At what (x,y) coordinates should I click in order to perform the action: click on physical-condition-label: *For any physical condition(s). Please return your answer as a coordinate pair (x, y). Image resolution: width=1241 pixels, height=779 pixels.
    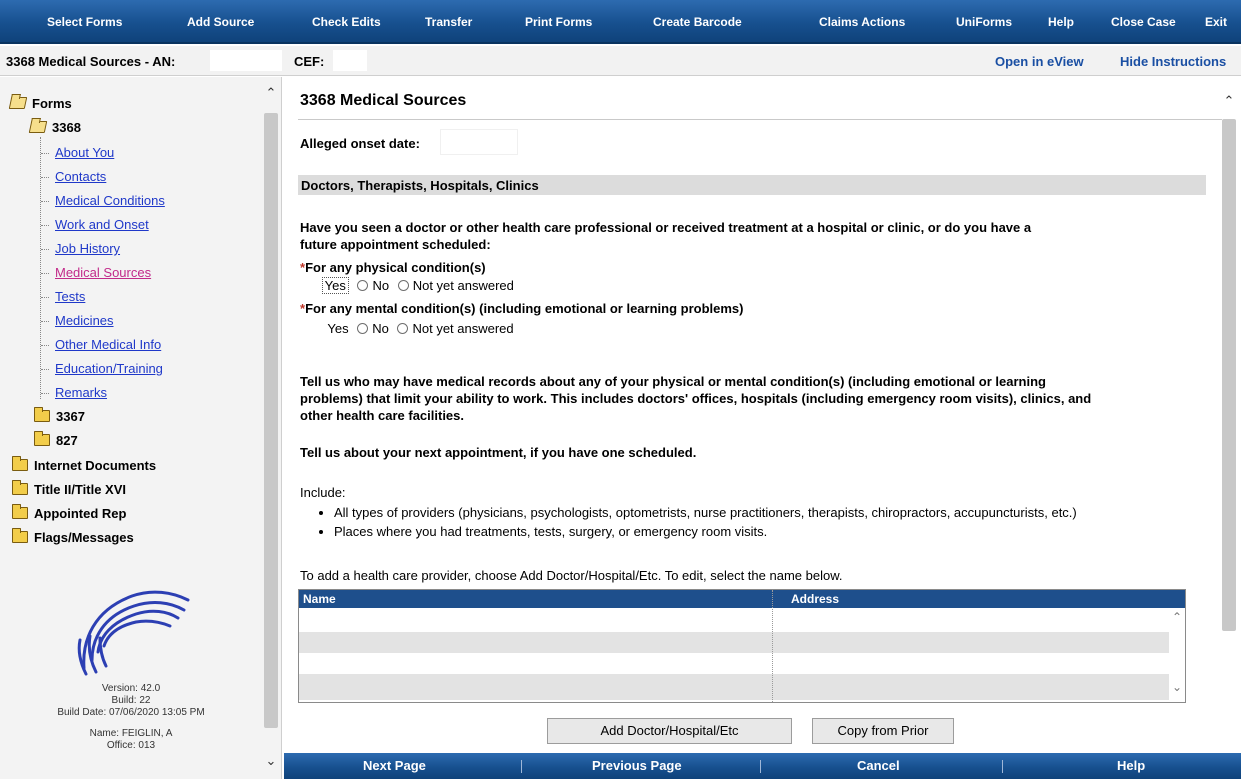
    Looking at the image, I should click on (393, 267).